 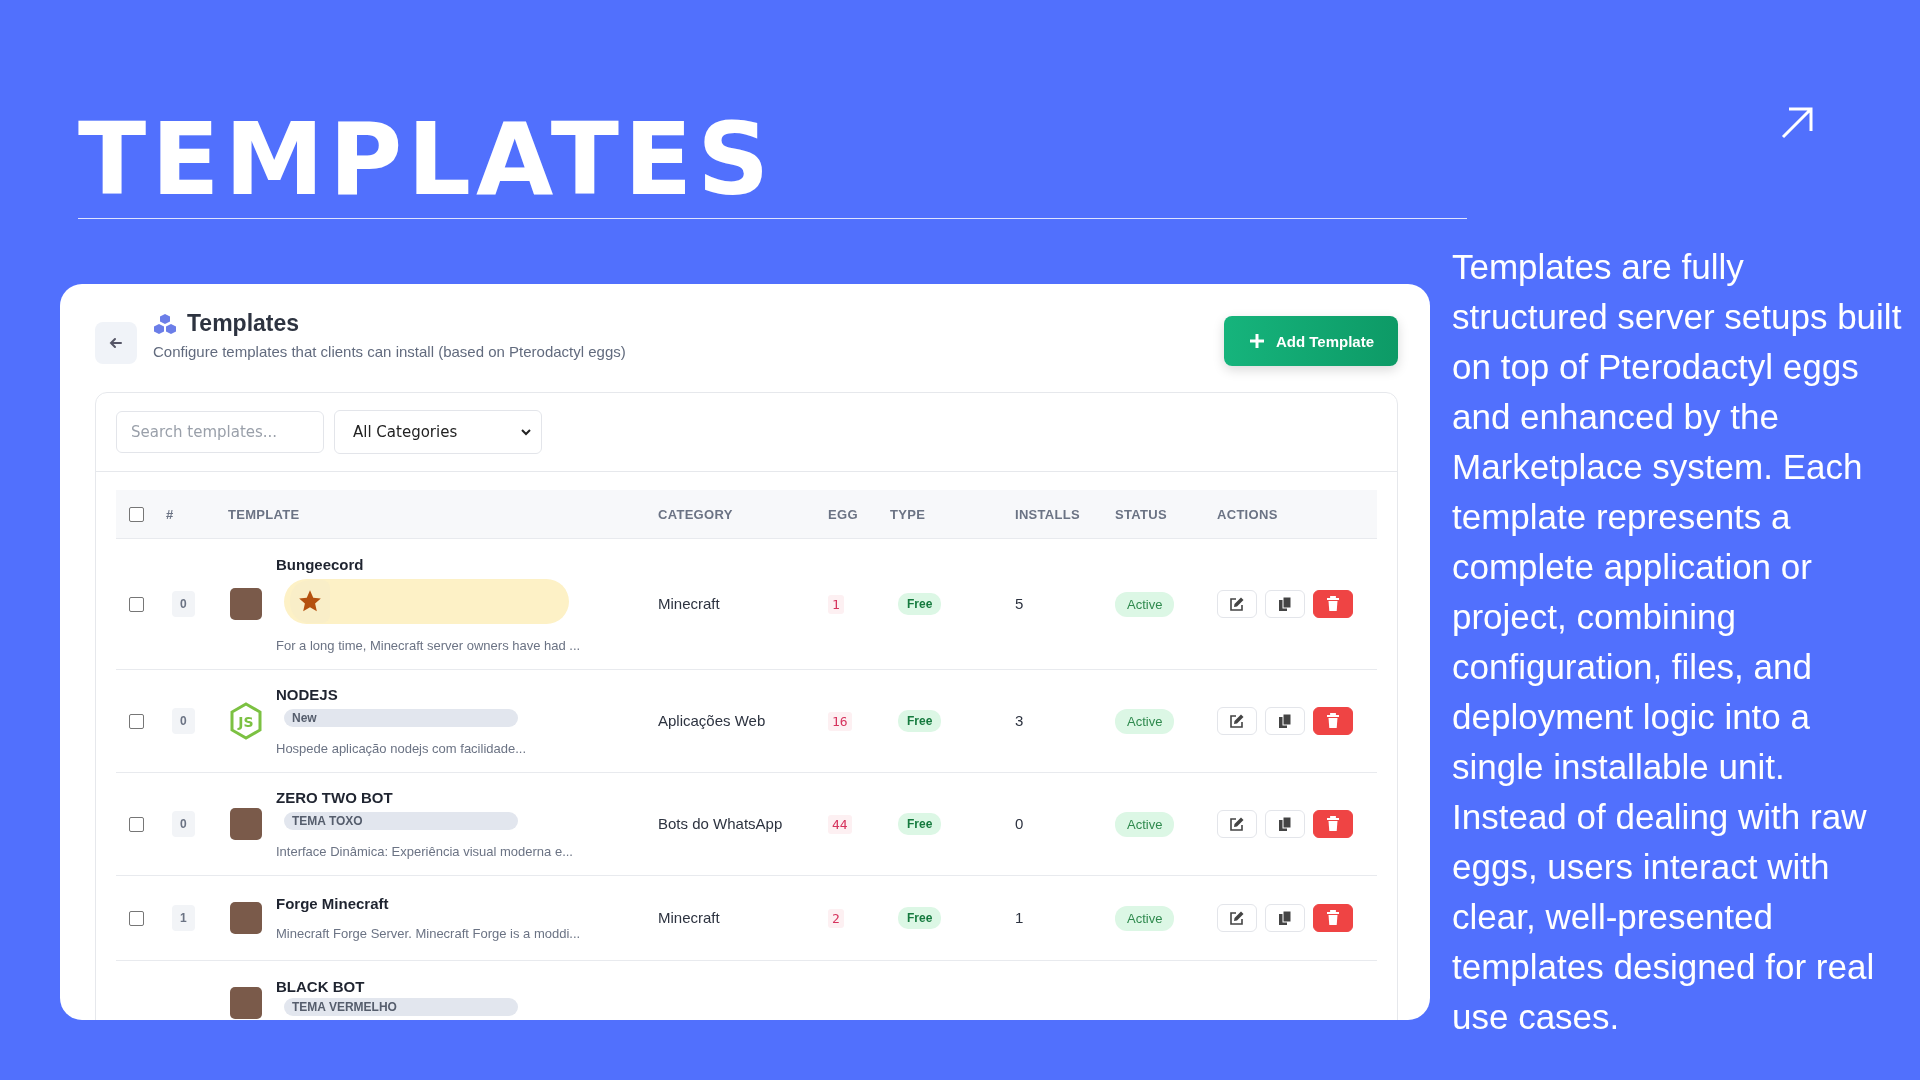 What do you see at coordinates (1019, 603) in the screenshot?
I see `installs-count: 5` at bounding box center [1019, 603].